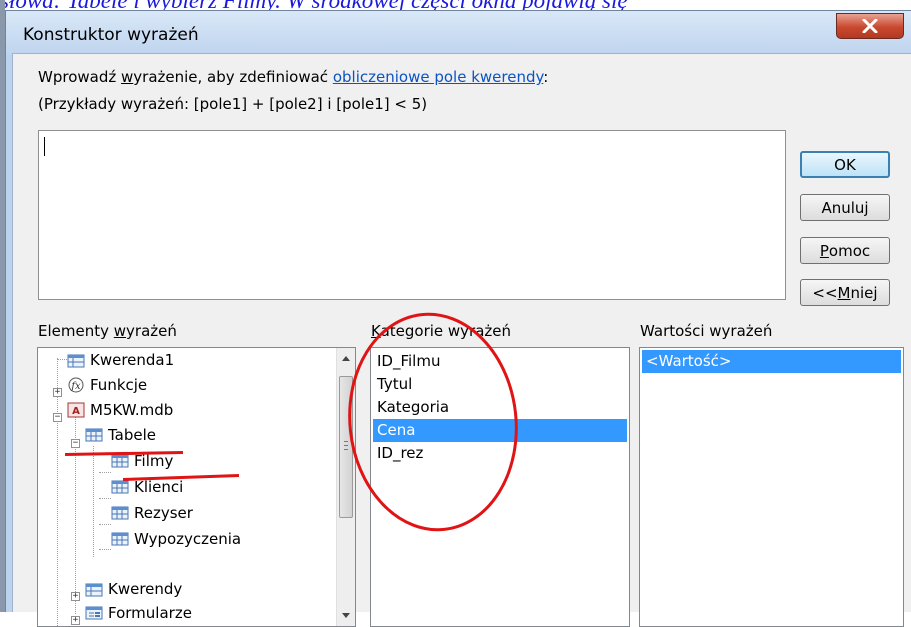 Image resolution: width=911 pixels, height=627 pixels. What do you see at coordinates (94, 434) in the screenshot?
I see `tables-icon` at bounding box center [94, 434].